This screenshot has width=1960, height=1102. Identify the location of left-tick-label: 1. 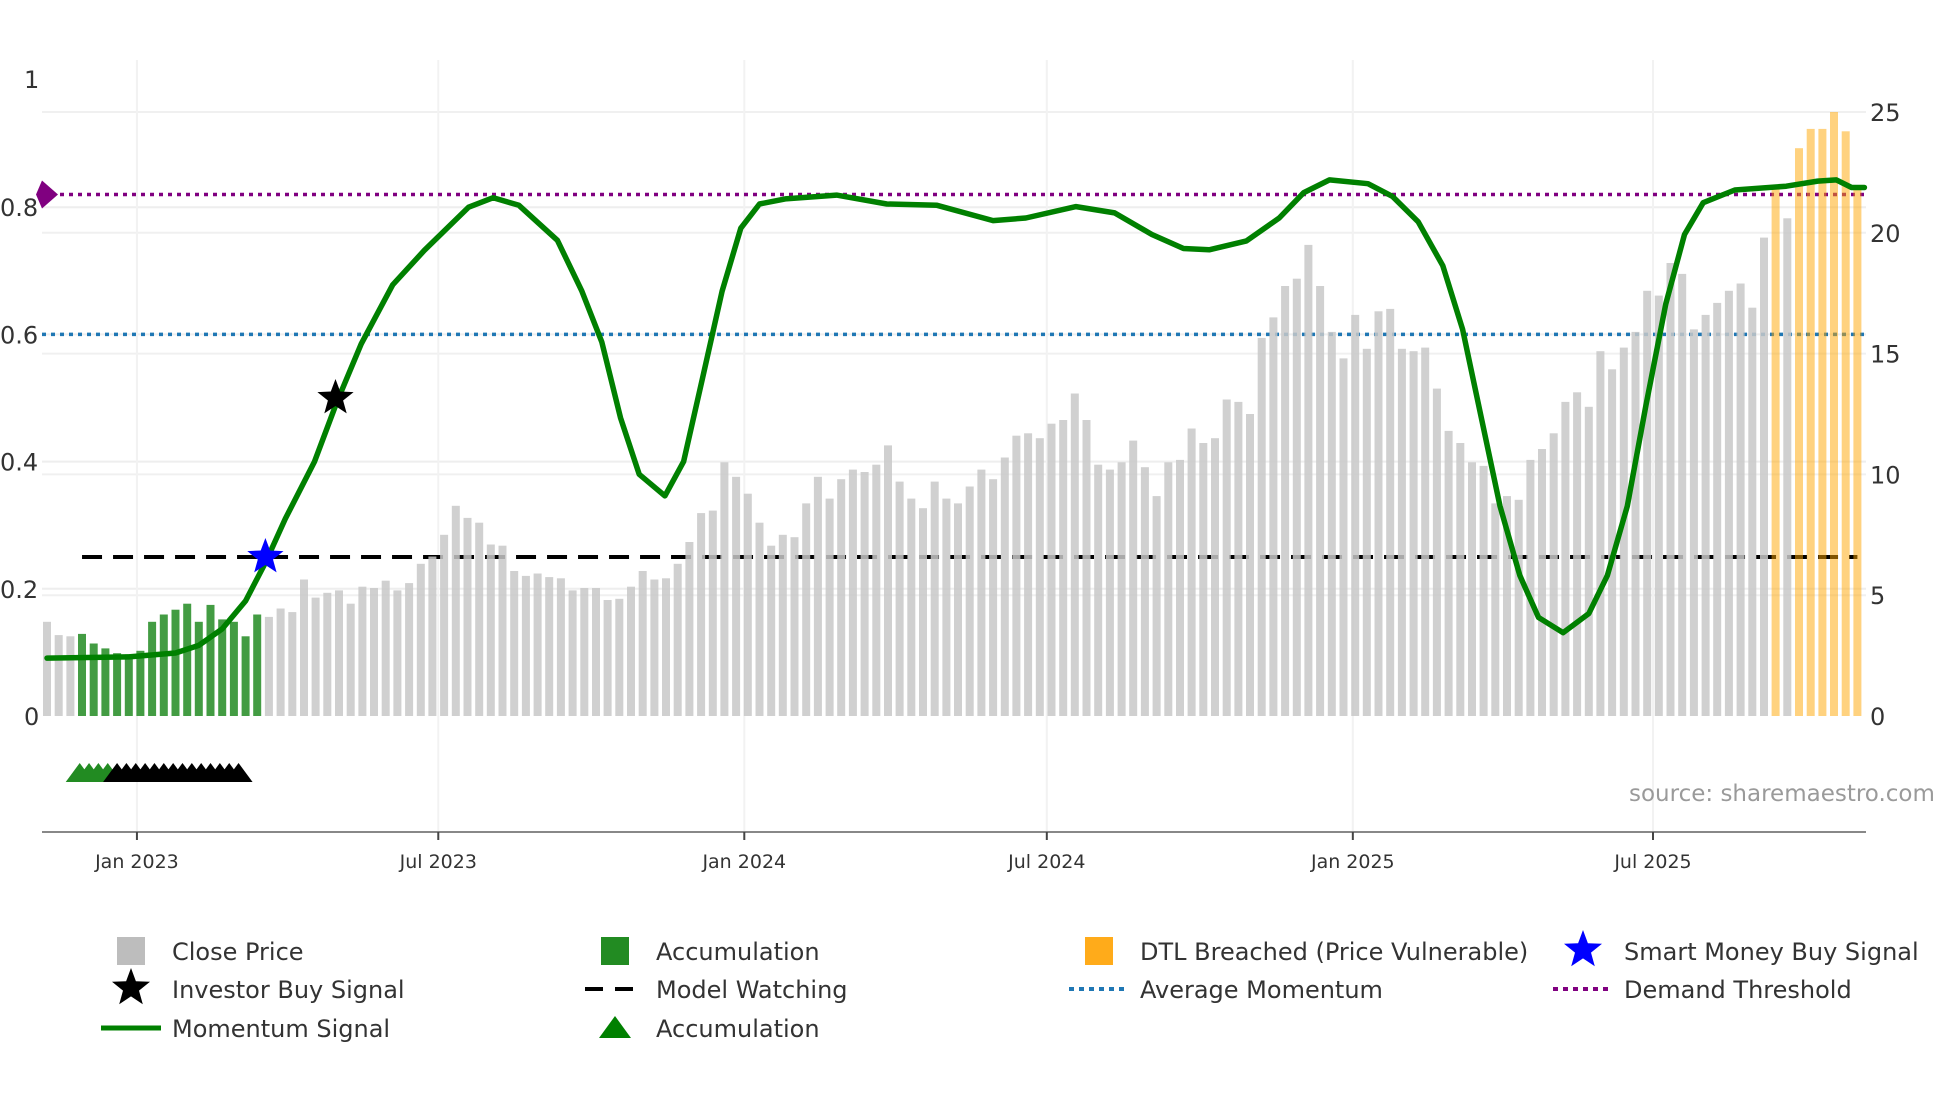
(31, 80).